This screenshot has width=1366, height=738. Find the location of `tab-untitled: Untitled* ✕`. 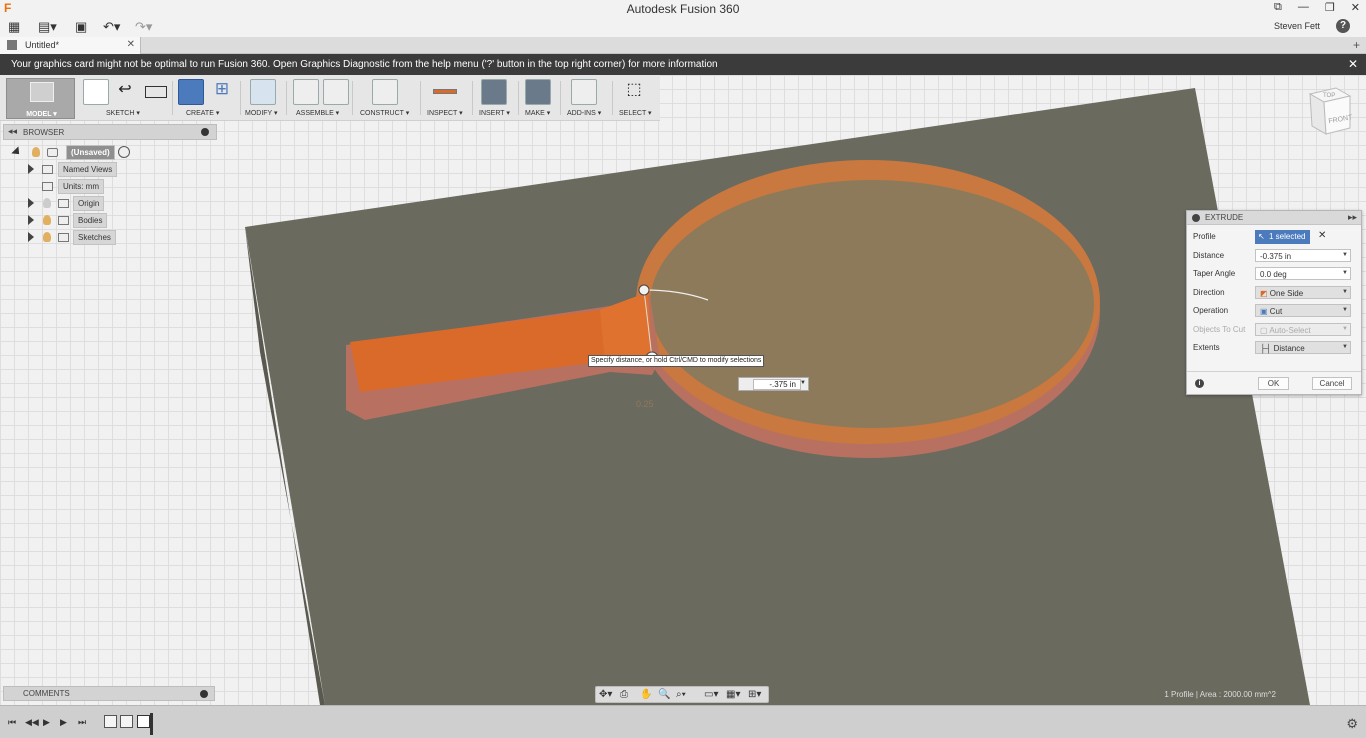

tab-untitled: Untitled* ✕ is located at coordinates (70, 45).